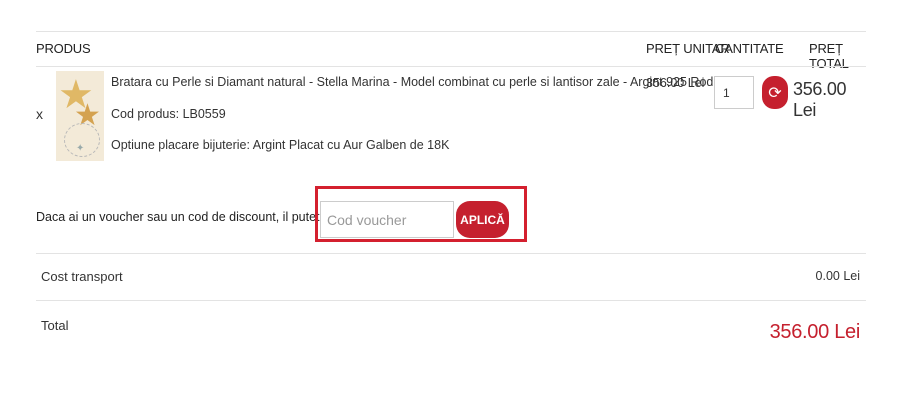  What do you see at coordinates (80, 148) in the screenshot?
I see `diamond-icon: ✦` at bounding box center [80, 148].